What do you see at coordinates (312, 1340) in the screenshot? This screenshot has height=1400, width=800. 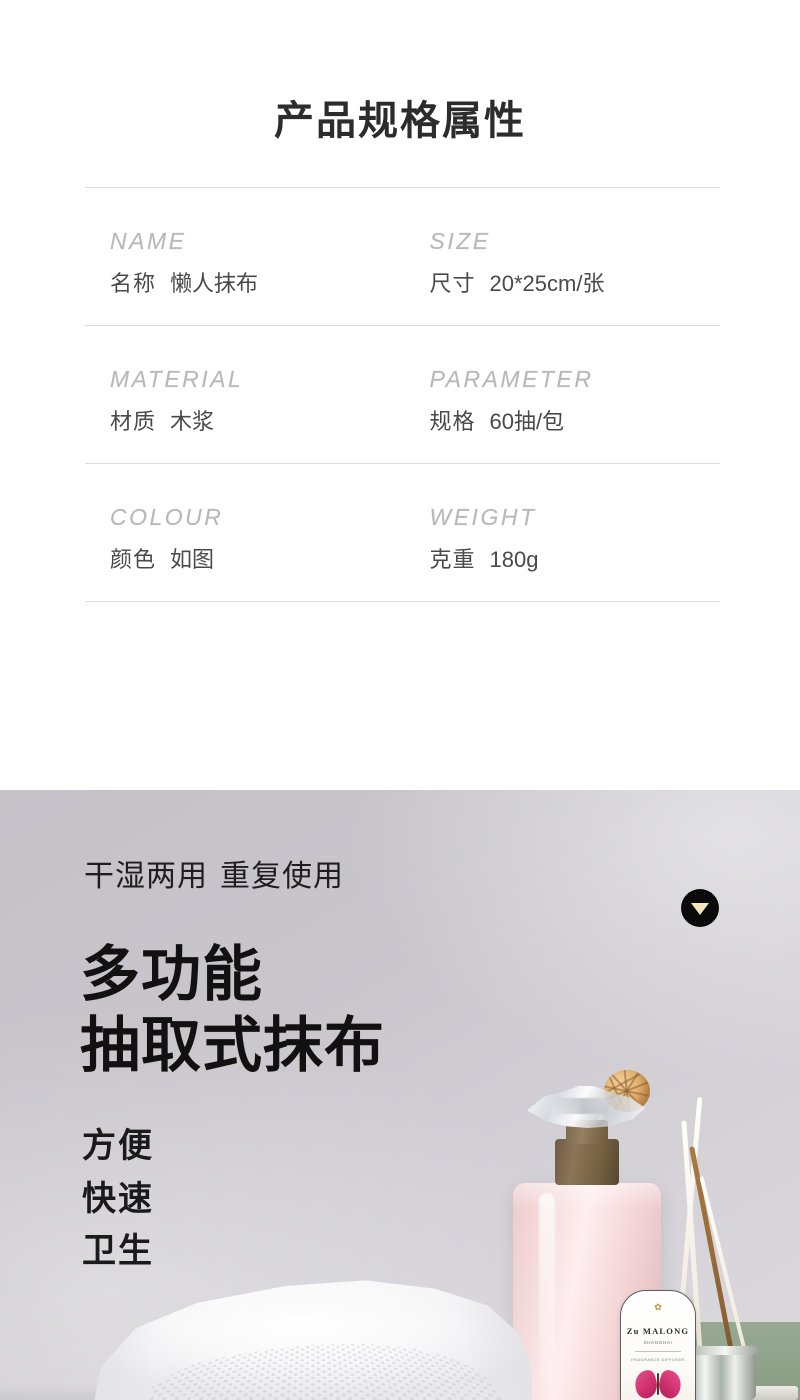 I see `embossed-cloth-folds` at bounding box center [312, 1340].